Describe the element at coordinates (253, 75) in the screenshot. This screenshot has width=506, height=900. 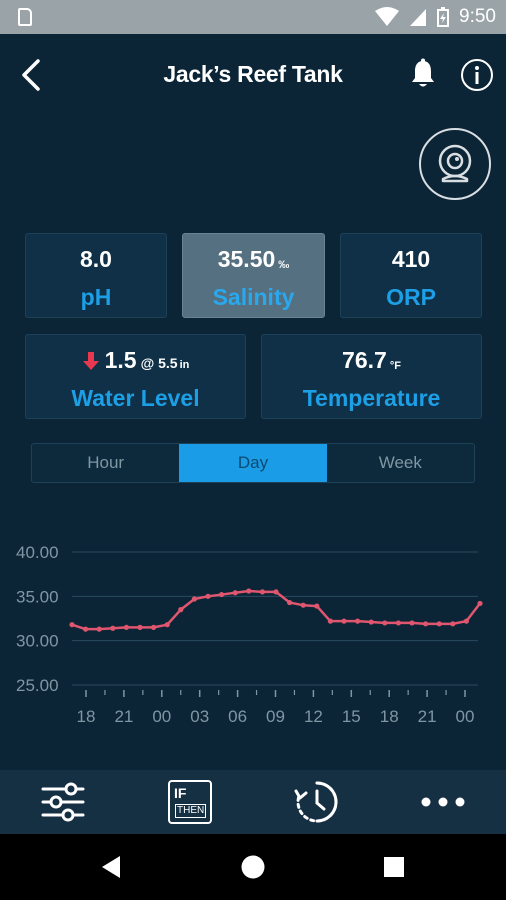
I see `app-header: Jack’s Reef Tank` at that location.